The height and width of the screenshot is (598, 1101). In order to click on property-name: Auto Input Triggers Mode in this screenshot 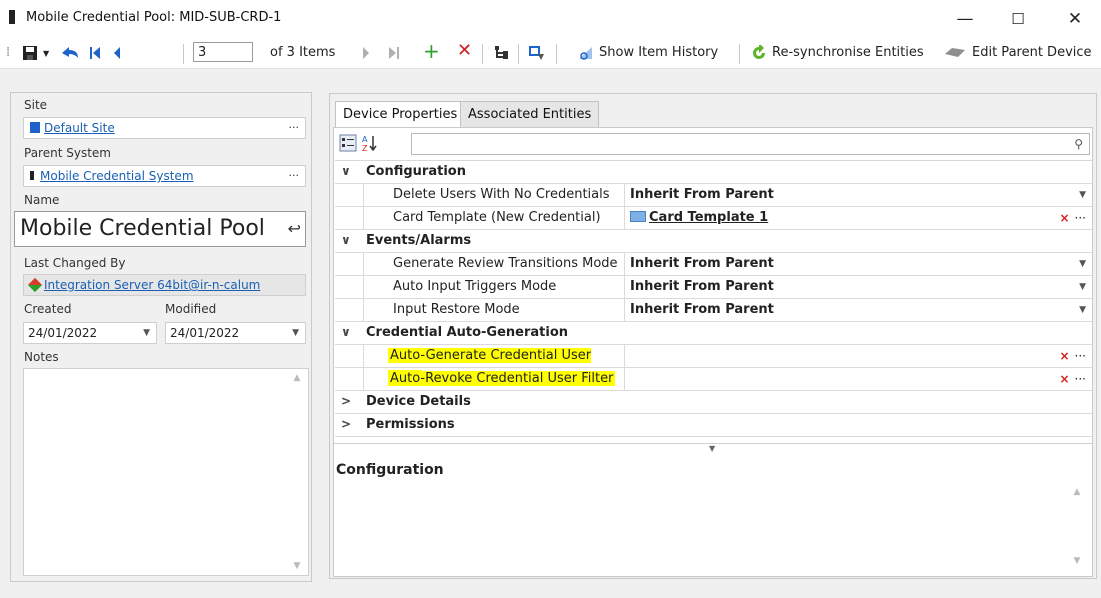, I will do `click(494, 287)`.